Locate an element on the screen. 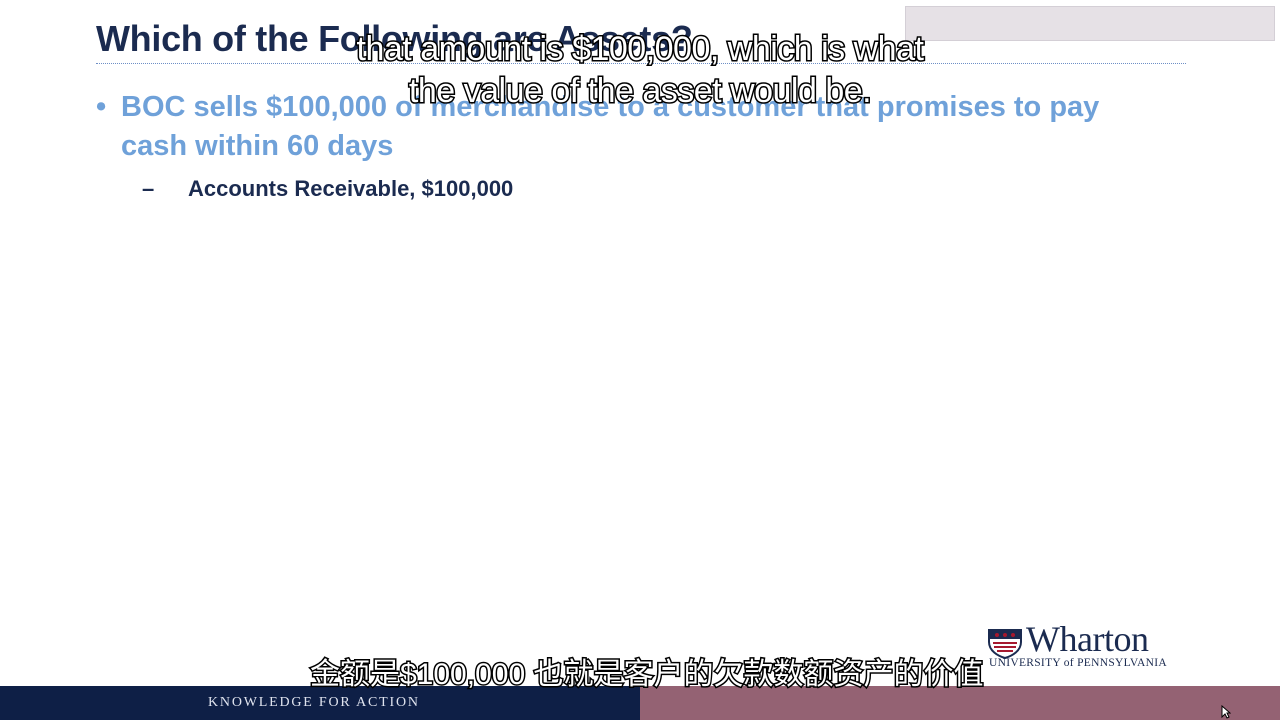 The image size is (1280, 720). mouse-cursor-icon is located at coordinates (1226, 712).